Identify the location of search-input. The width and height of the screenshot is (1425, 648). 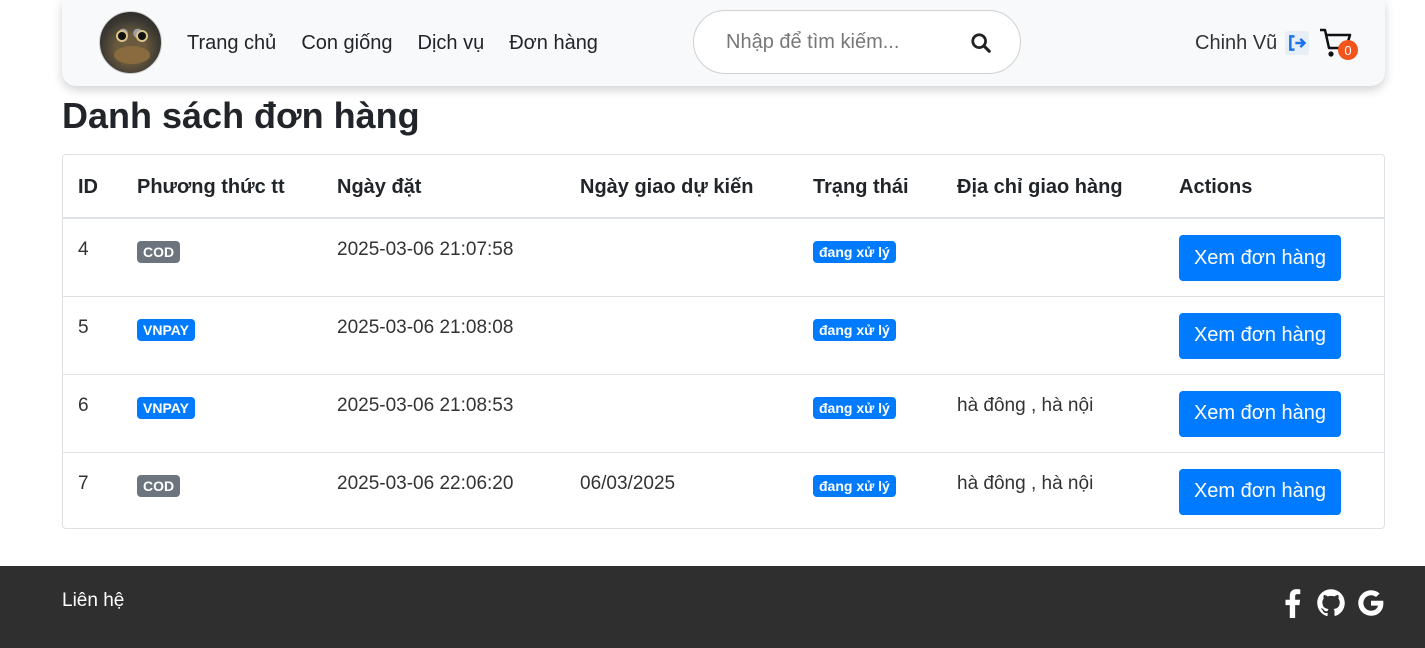
(841, 42).